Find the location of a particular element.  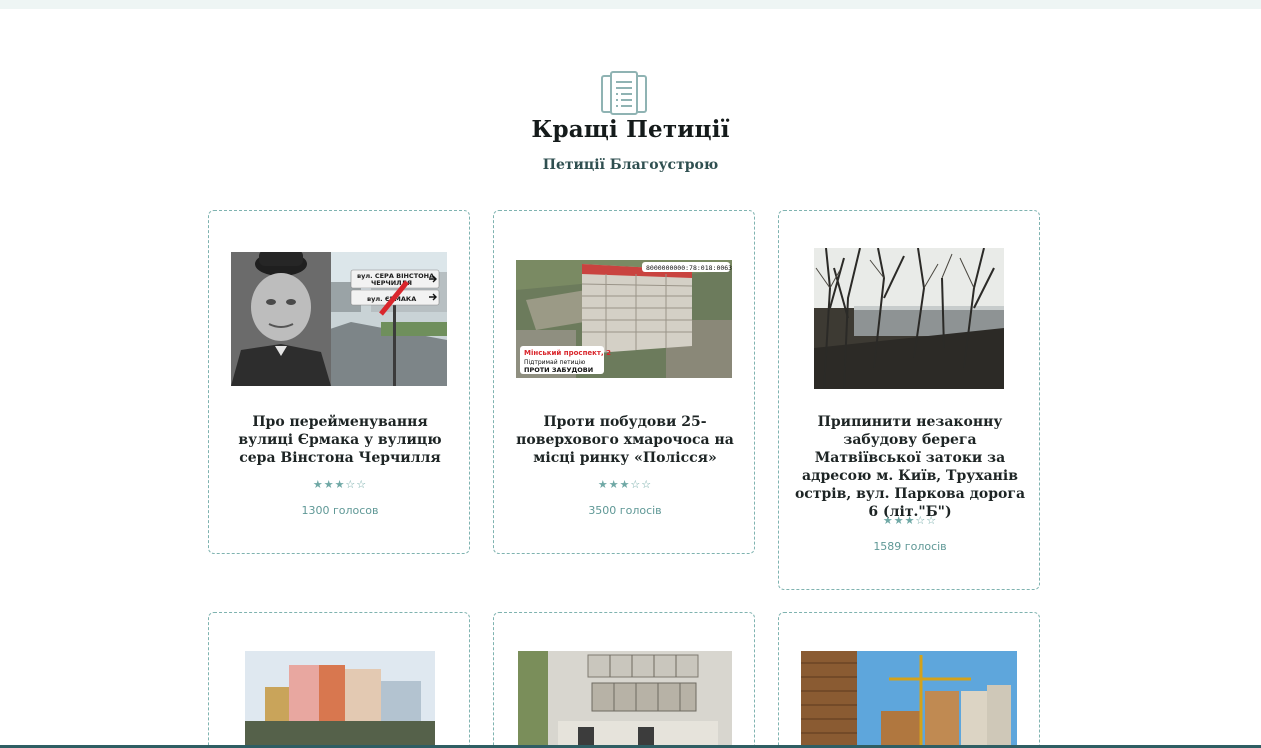

section-title: Кращі Петиції is located at coordinates (630, 129).